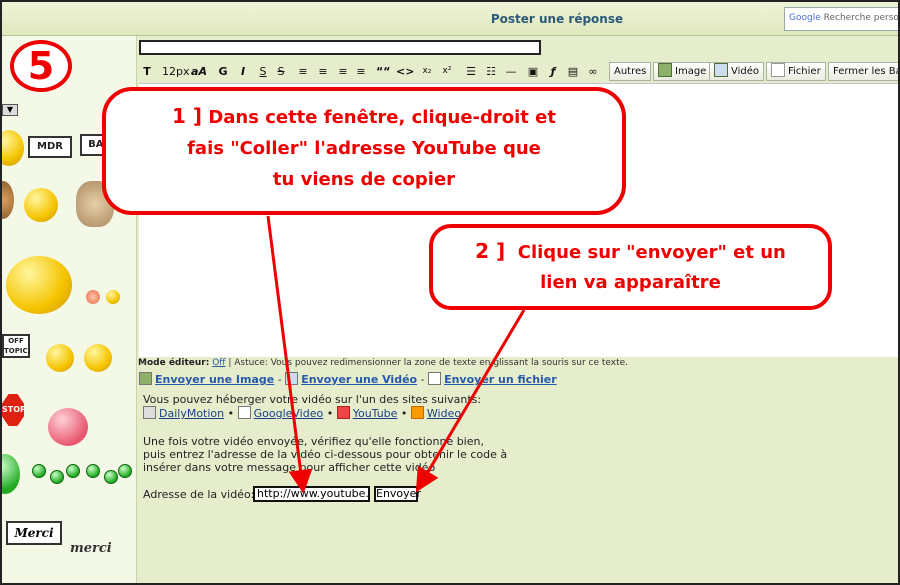 The image size is (900, 585). I want to click on code-button: <>, so click(405, 71).